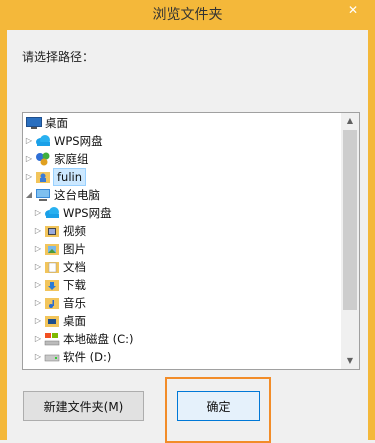 Image resolution: width=375 pixels, height=443 pixels. Describe the element at coordinates (43, 195) in the screenshot. I see `computer-icon` at that location.